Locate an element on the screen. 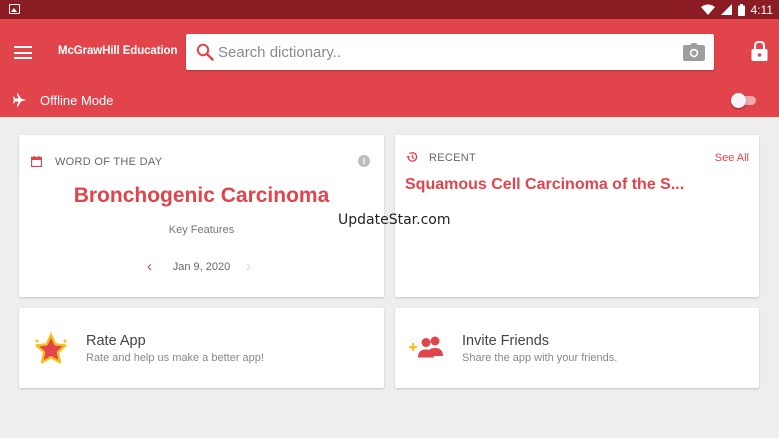 Image resolution: width=779 pixels, height=438 pixels. offline-mode-toggle is located at coordinates (744, 100).